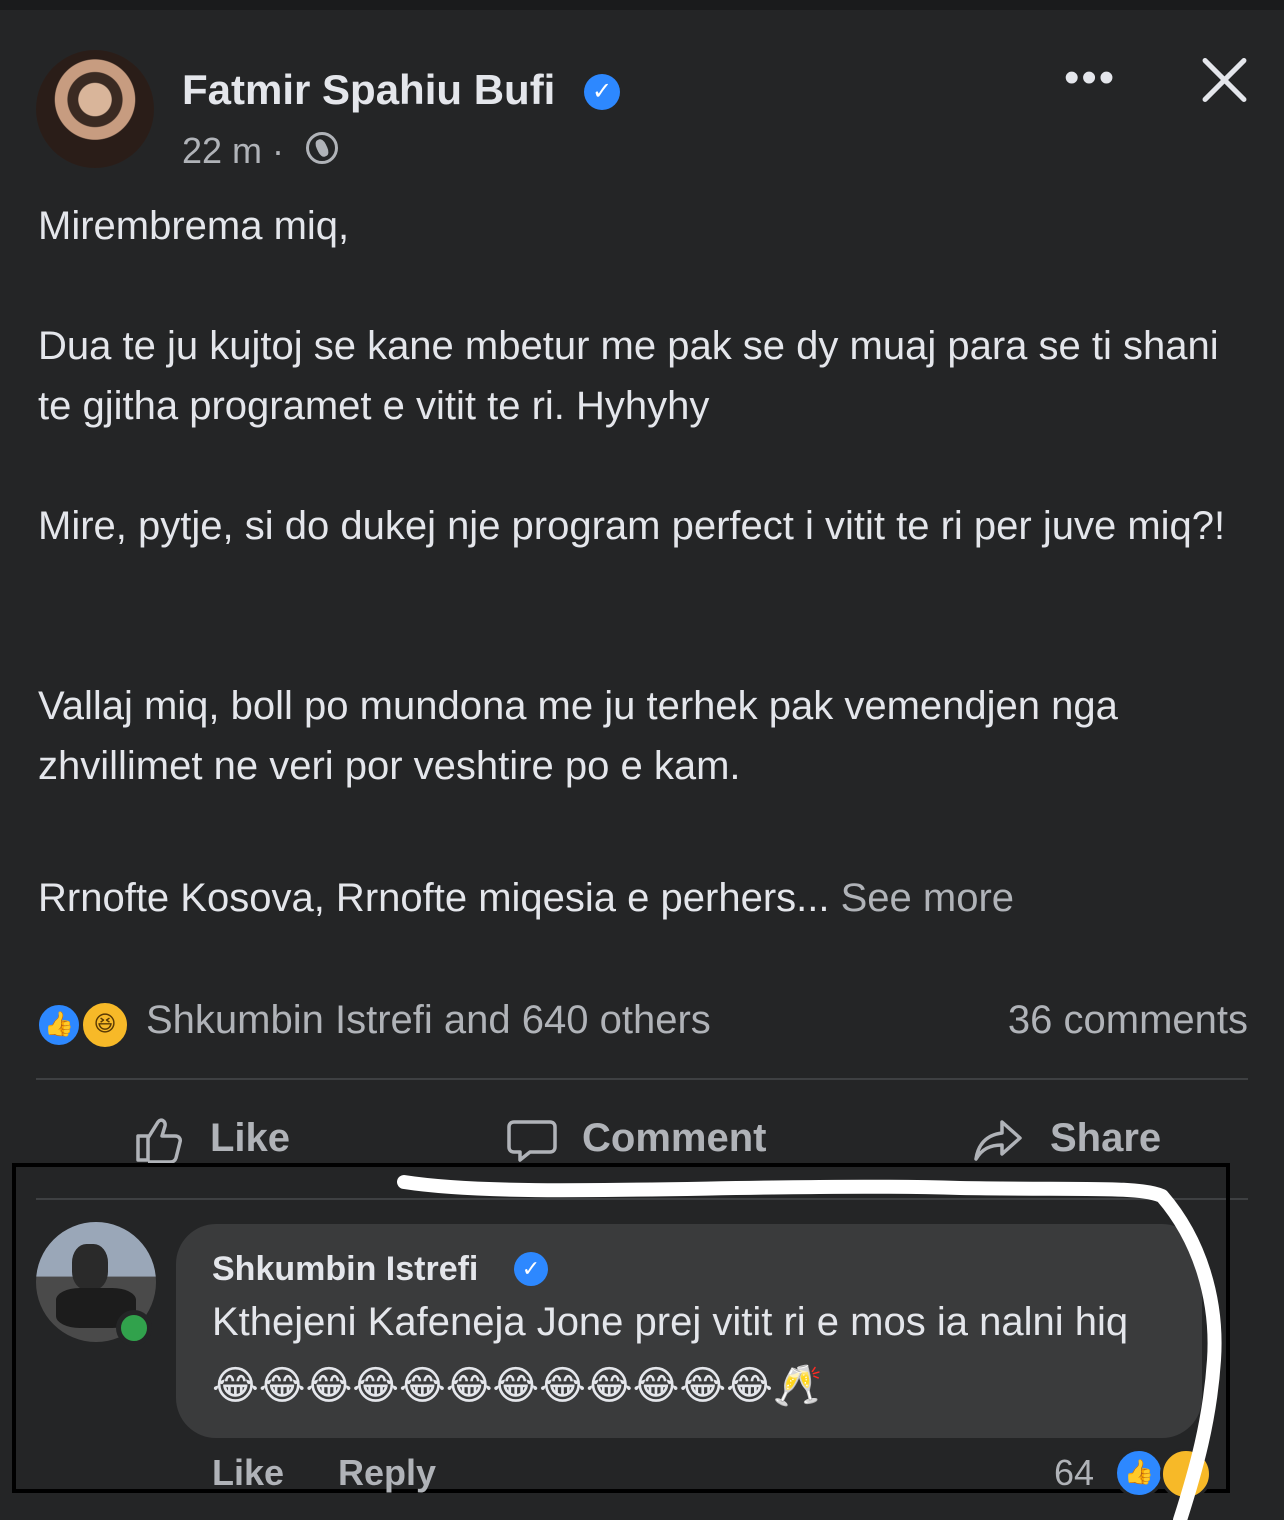 This screenshot has width=1284, height=1520. I want to click on author-avatar, so click(95, 109).